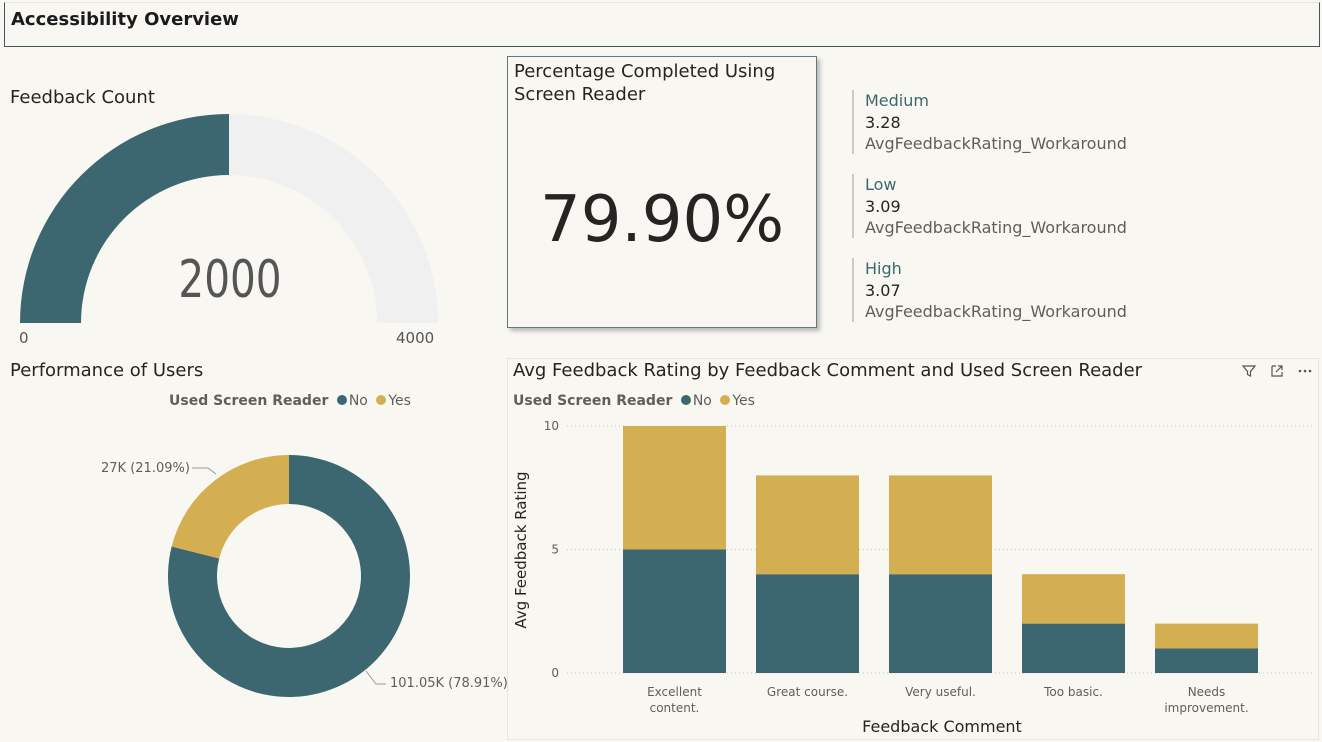 Image resolution: width=1322 pixels, height=742 pixels. What do you see at coordinates (883, 122) in the screenshot?
I see `multi-row-value: 3.28` at bounding box center [883, 122].